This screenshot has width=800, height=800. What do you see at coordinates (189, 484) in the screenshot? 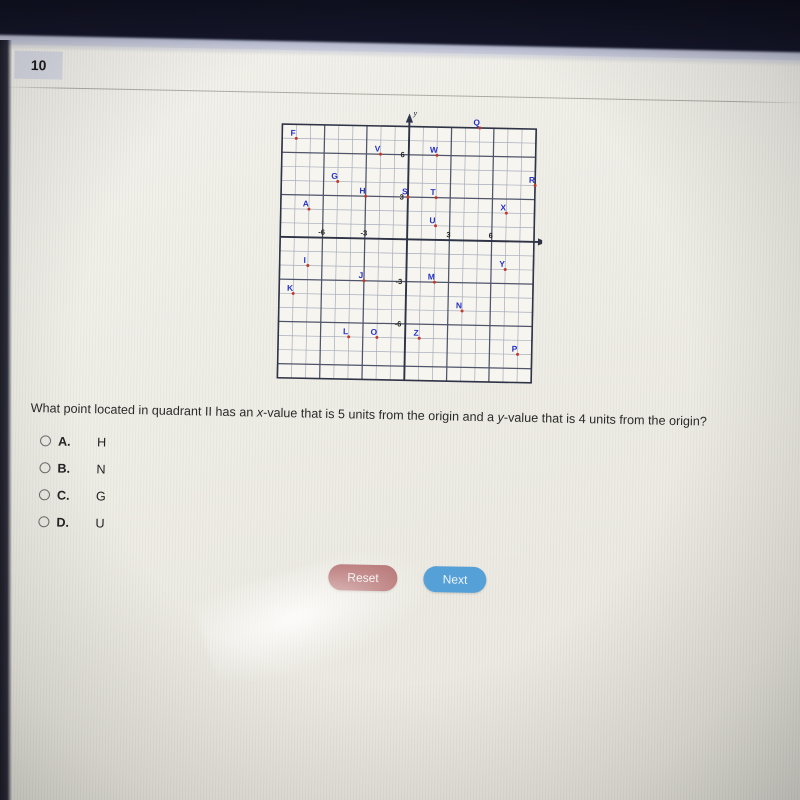
I see `answer-choice-list: A. H B. N C. G D. U` at bounding box center [189, 484].